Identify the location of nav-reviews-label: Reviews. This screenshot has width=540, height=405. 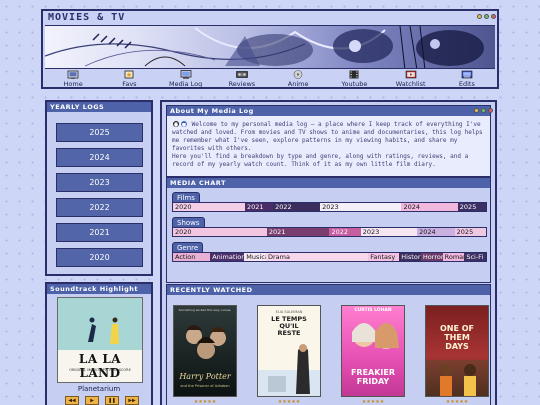
(242, 84).